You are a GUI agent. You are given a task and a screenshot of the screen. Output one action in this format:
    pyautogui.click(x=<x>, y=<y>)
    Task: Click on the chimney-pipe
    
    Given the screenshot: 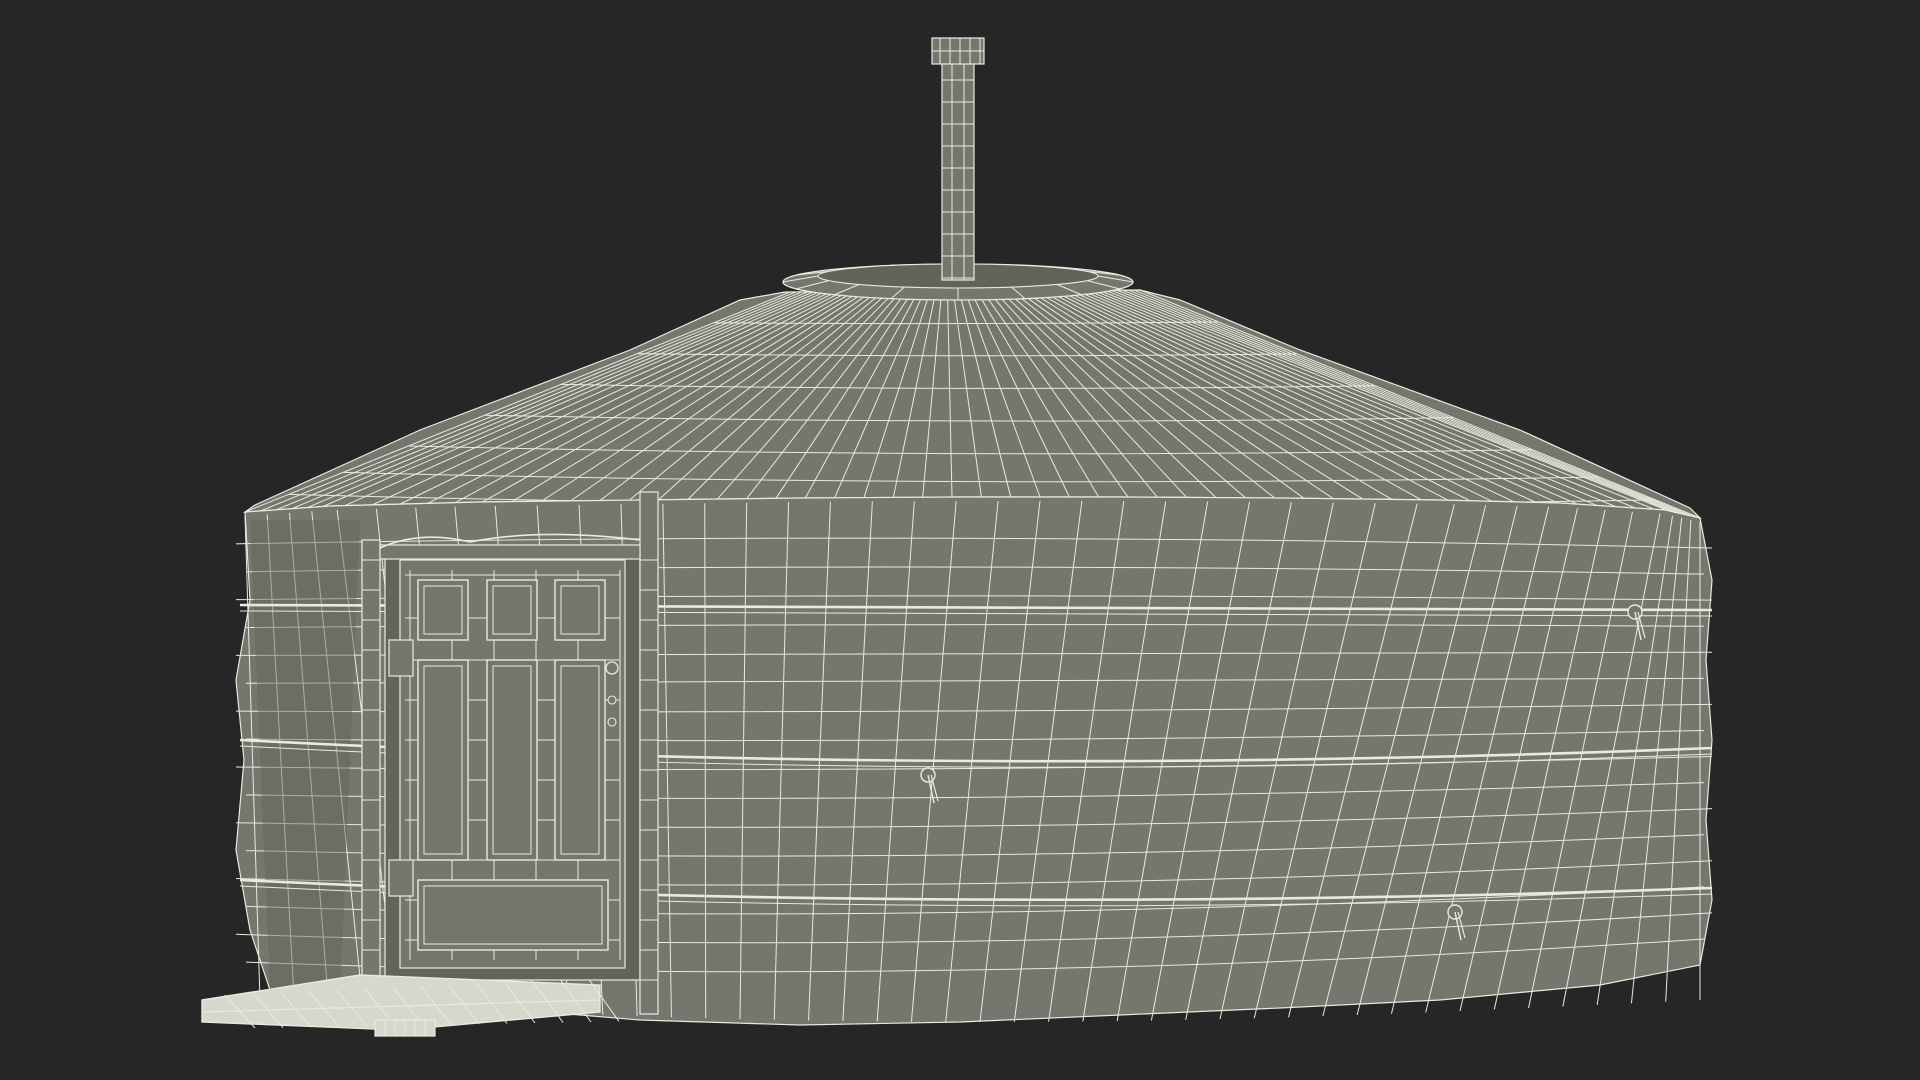 What is the action you would take?
    pyautogui.click(x=958, y=159)
    